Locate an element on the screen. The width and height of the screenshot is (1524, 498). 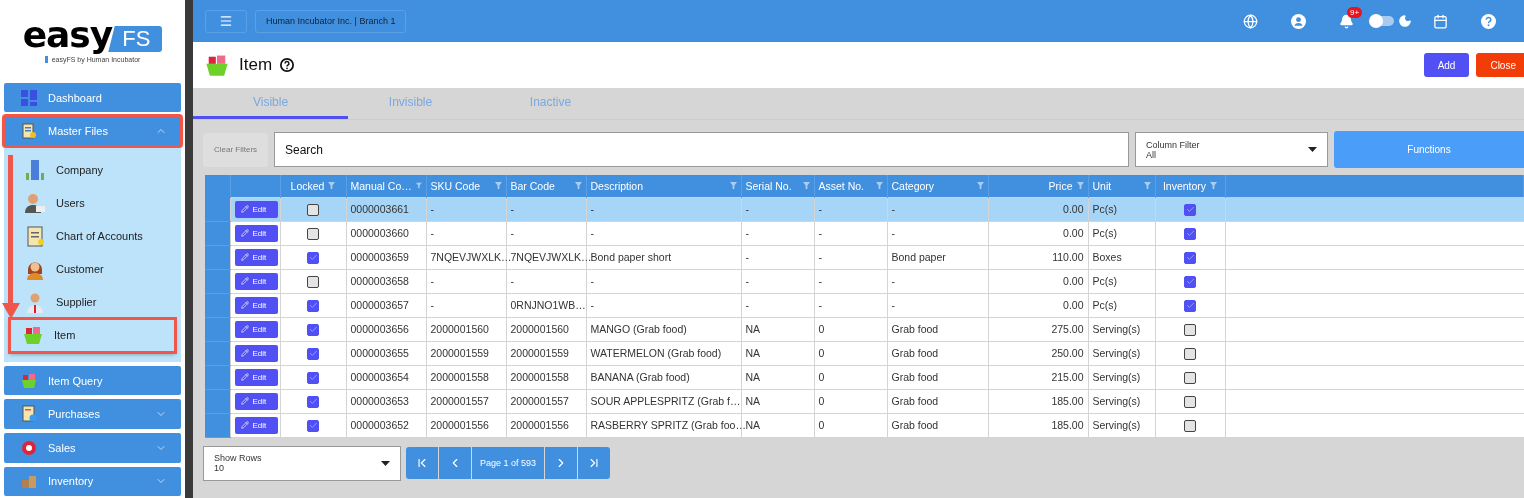
column-header: Unit is located at coordinates (1121, 186).